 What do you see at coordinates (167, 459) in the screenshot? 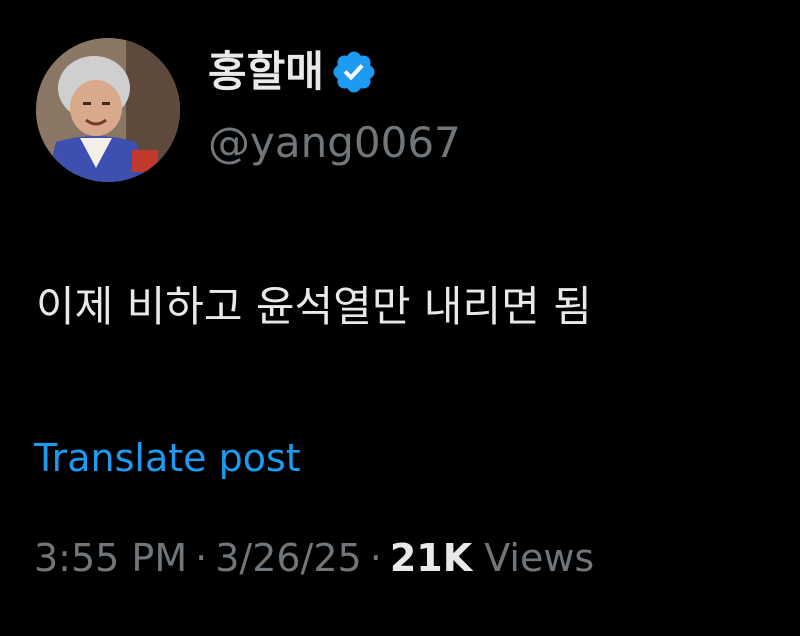
I see `translate-post-link: Translate post` at bounding box center [167, 459].